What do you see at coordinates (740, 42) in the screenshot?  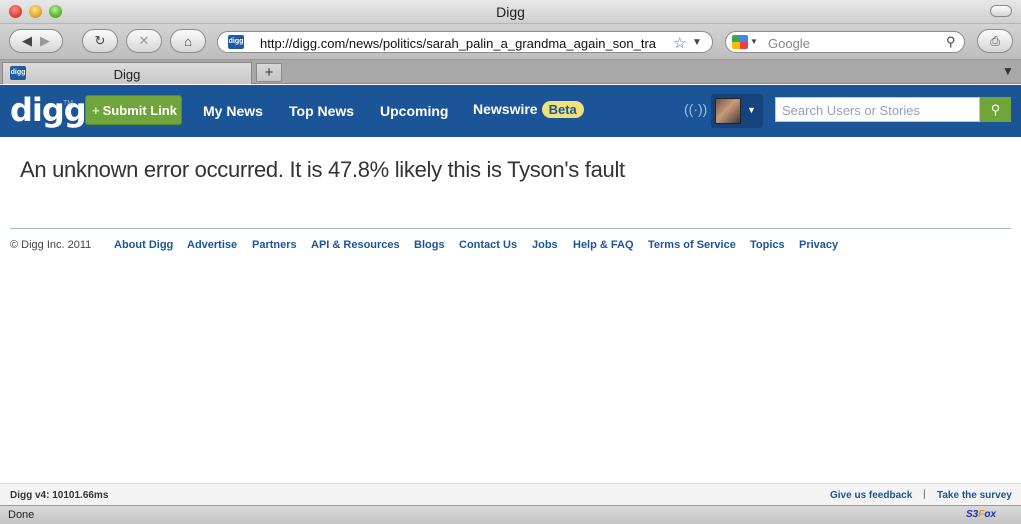 I see `google-icon` at bounding box center [740, 42].